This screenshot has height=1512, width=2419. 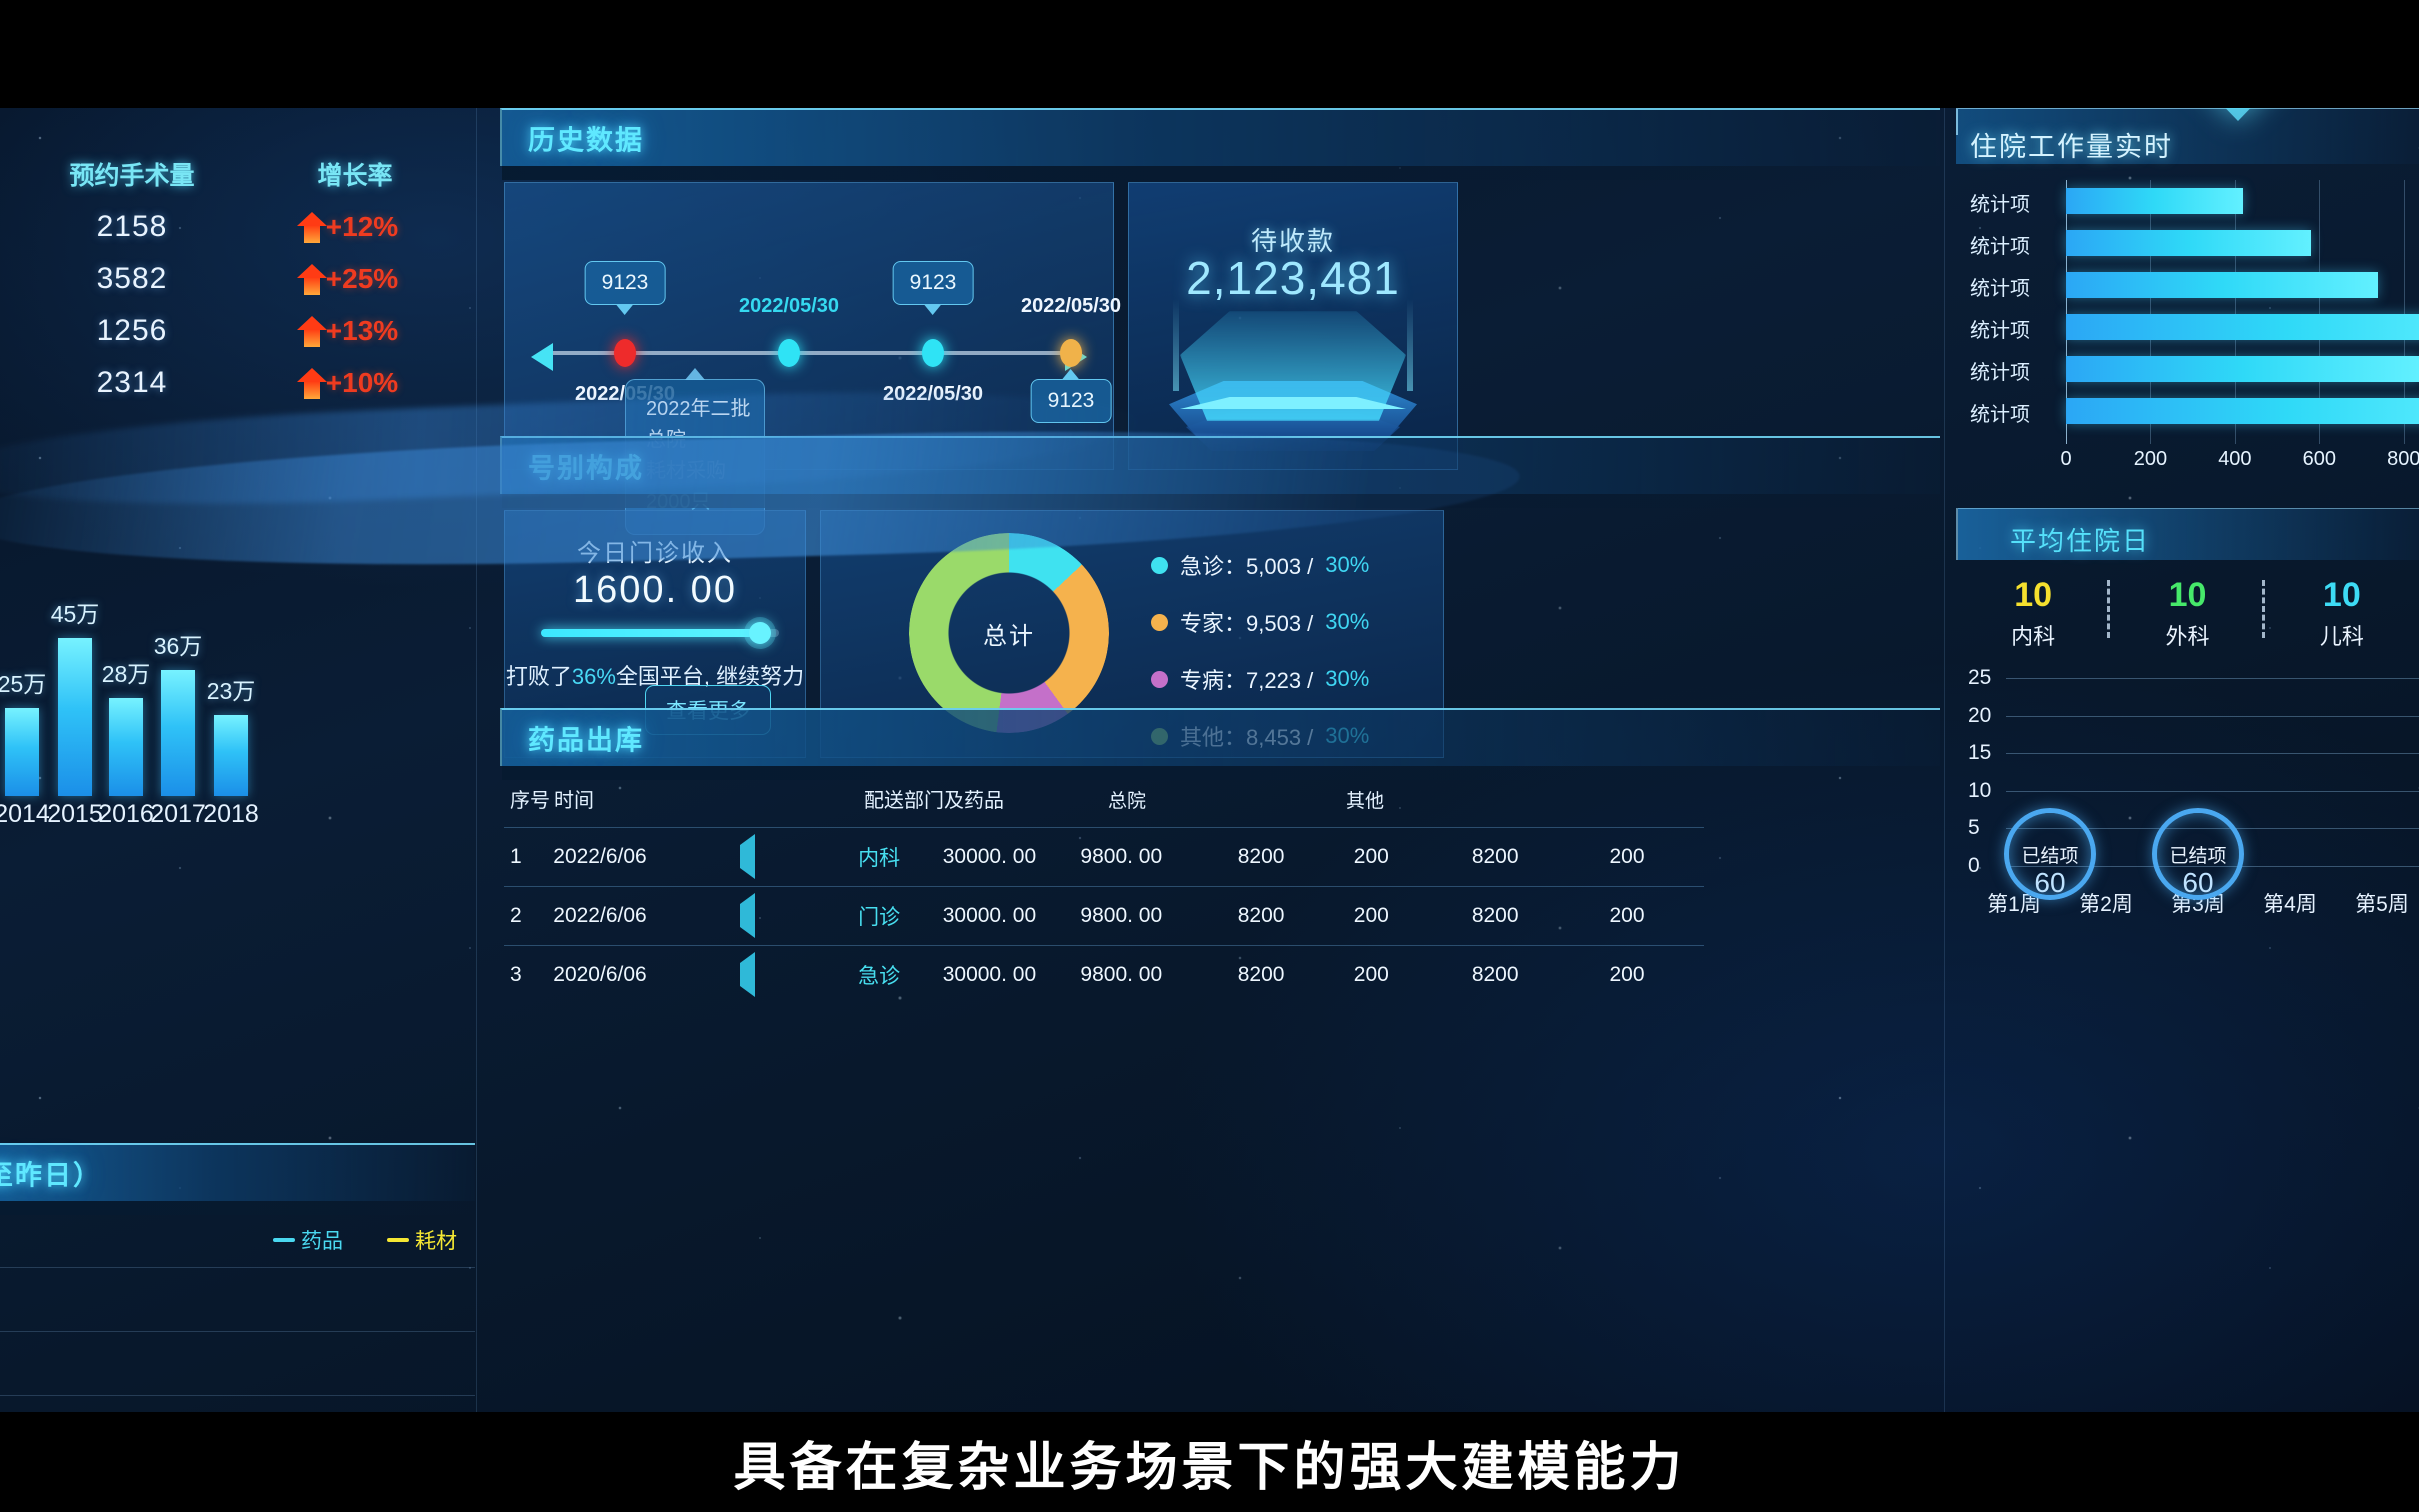 What do you see at coordinates (476, 760) in the screenshot?
I see `column-divider-left` at bounding box center [476, 760].